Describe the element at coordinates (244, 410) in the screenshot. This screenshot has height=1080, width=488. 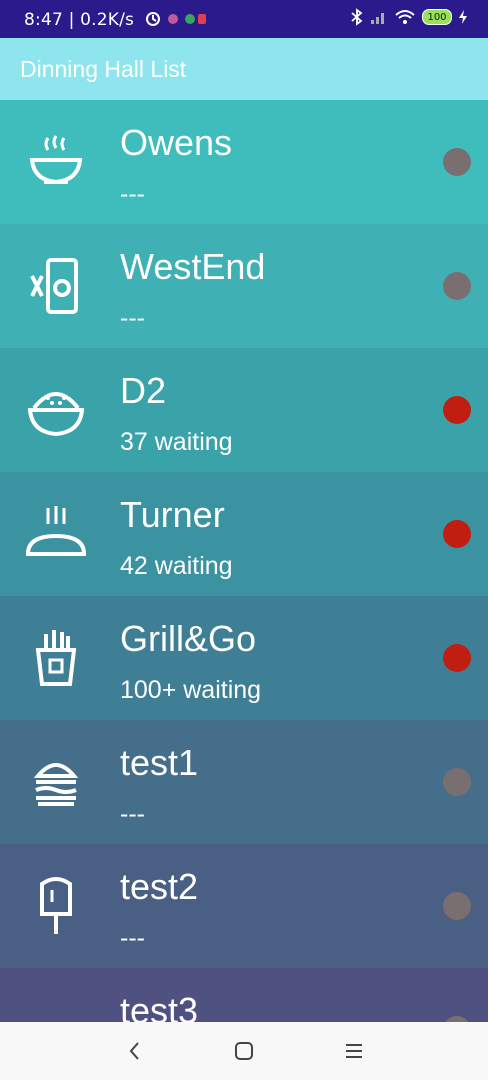
I see `list-item: D2 37 waiting` at that location.